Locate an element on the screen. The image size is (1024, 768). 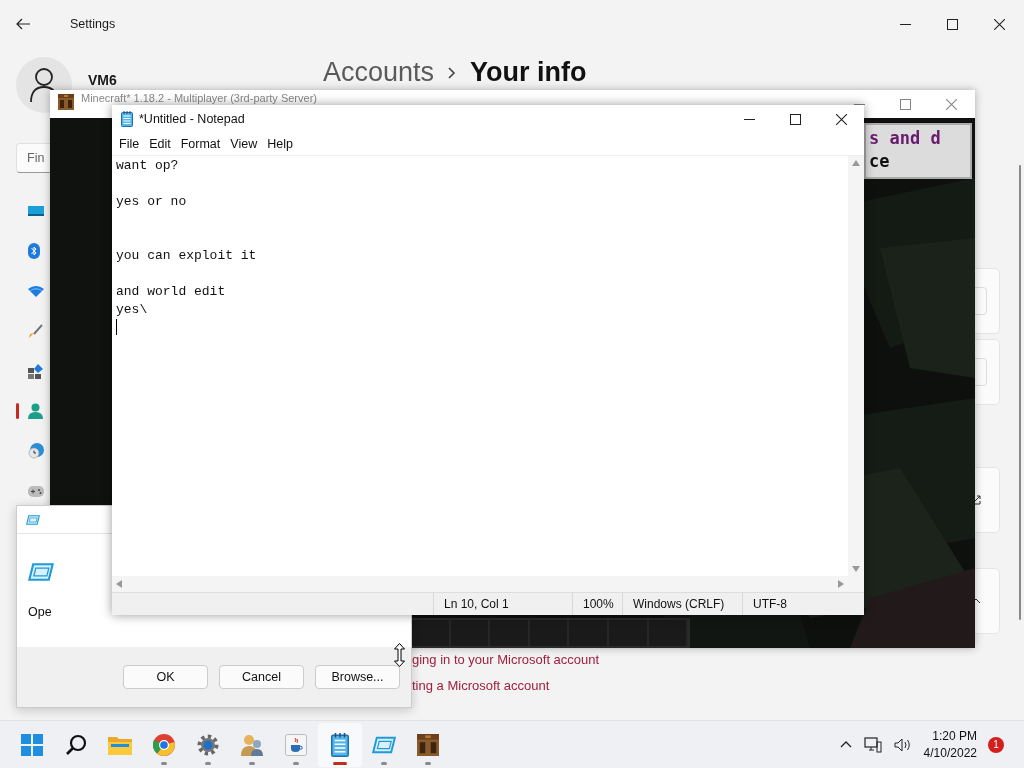
brush-icon is located at coordinates (35, 331).